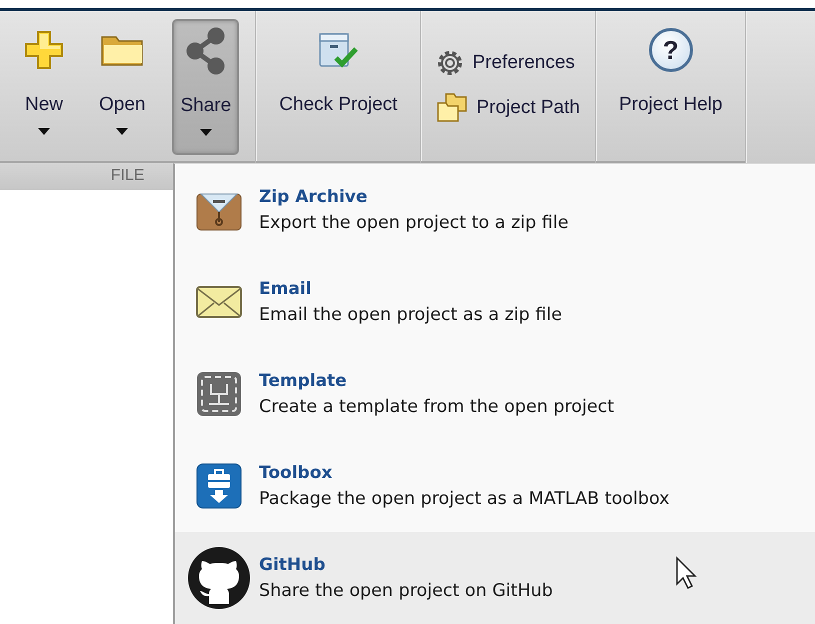 The image size is (815, 624). I want to click on envelope-icon, so click(219, 302).